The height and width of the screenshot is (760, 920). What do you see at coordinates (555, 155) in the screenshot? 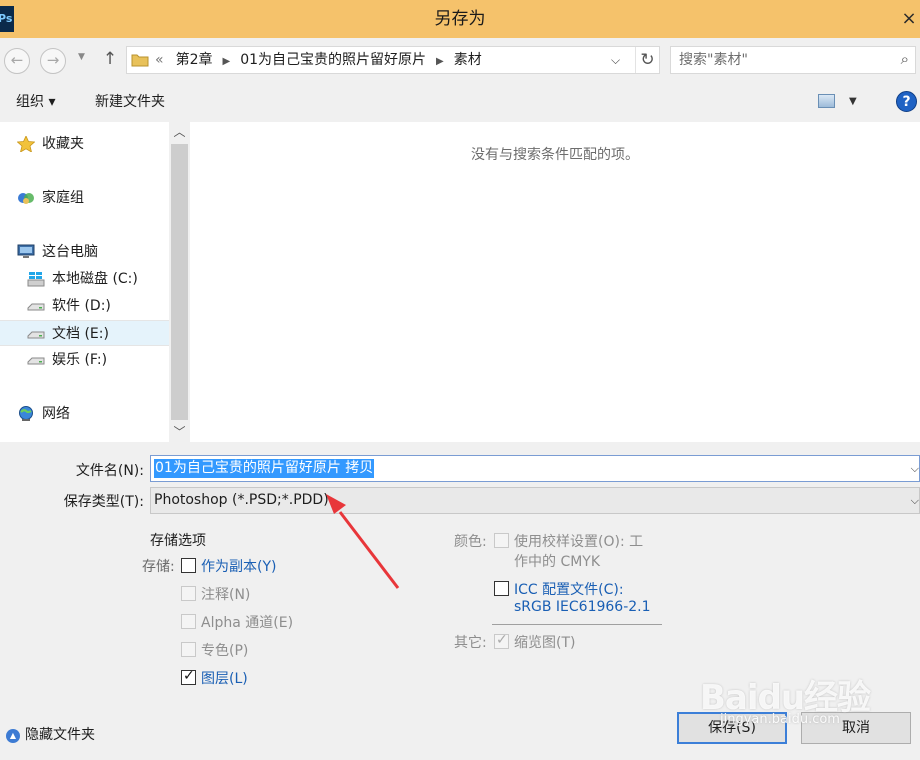
I see `empty-state-message: 没有与搜索条件匹配的项。` at bounding box center [555, 155].